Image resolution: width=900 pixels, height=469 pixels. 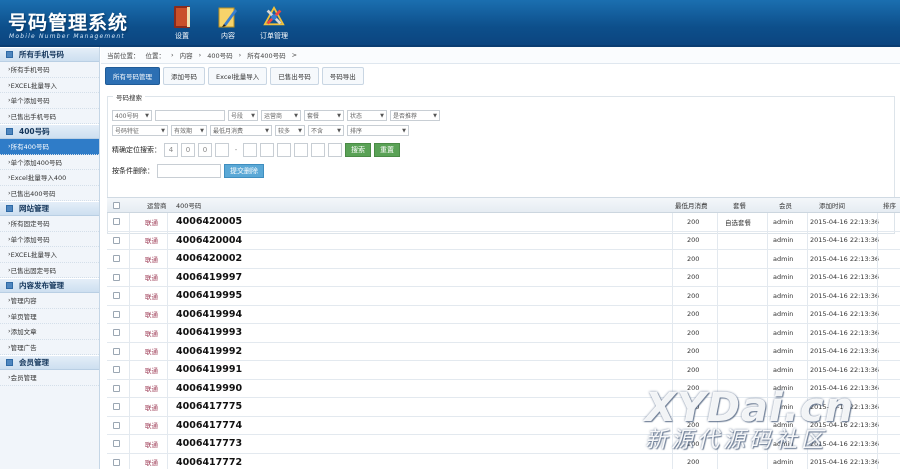 I want to click on validity-select: 有效期 ▼, so click(x=189, y=130).